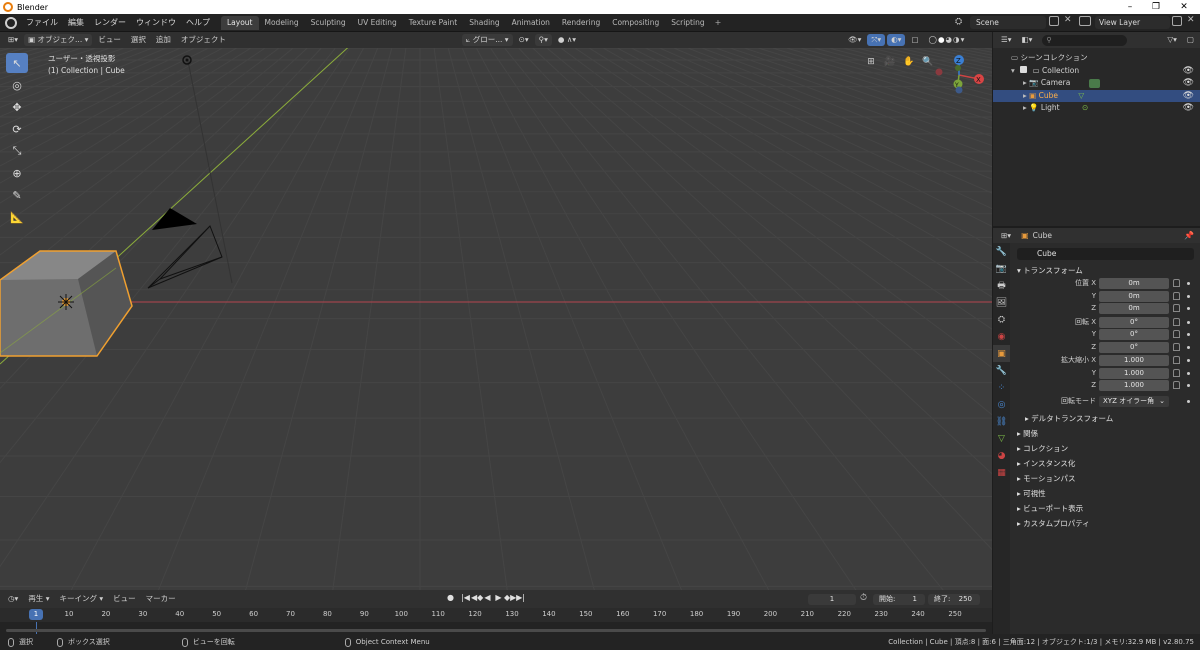  What do you see at coordinates (1188, 71) in the screenshot?
I see `collection-visibility-icon: 👁` at bounding box center [1188, 71].